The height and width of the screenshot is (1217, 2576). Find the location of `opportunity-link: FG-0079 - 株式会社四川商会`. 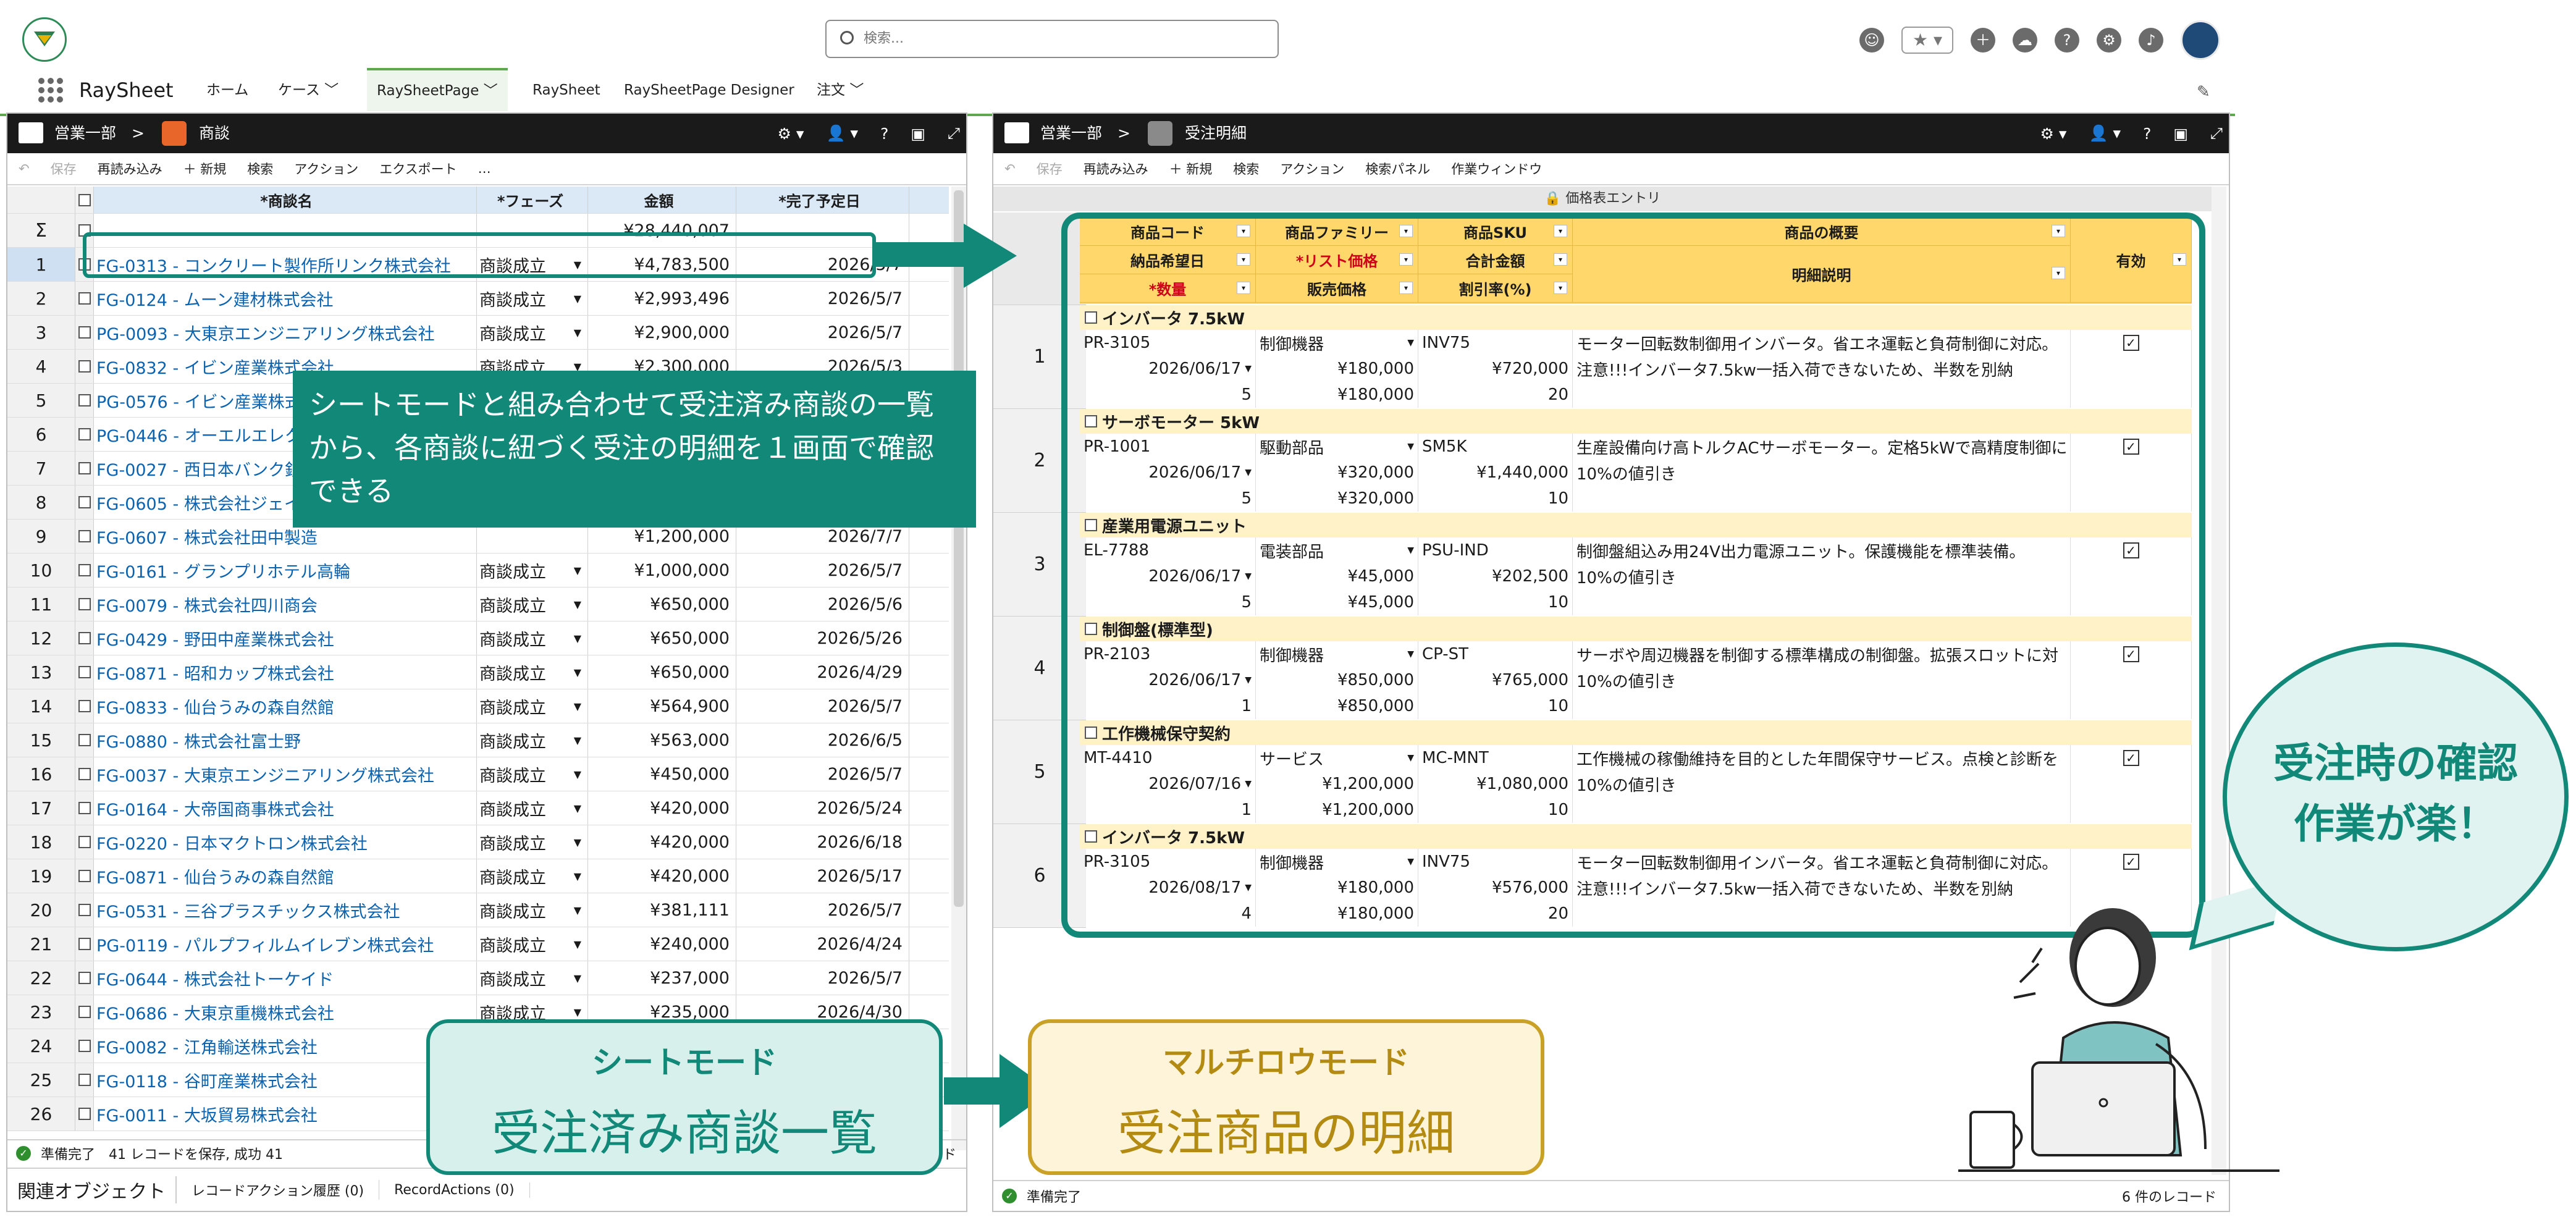

opportunity-link: FG-0079 - 株式会社四川商会 is located at coordinates (285, 604).